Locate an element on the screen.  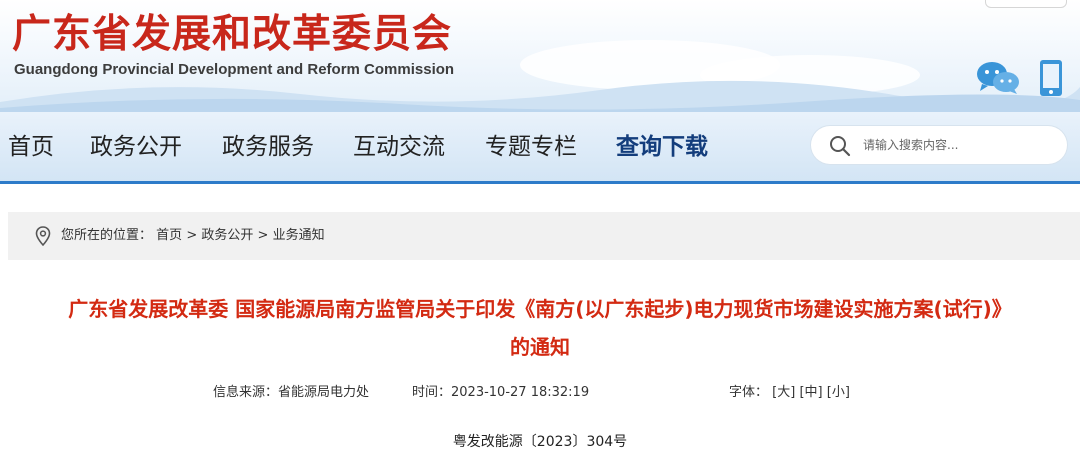
top-utility-button is located at coordinates (1026, 4).